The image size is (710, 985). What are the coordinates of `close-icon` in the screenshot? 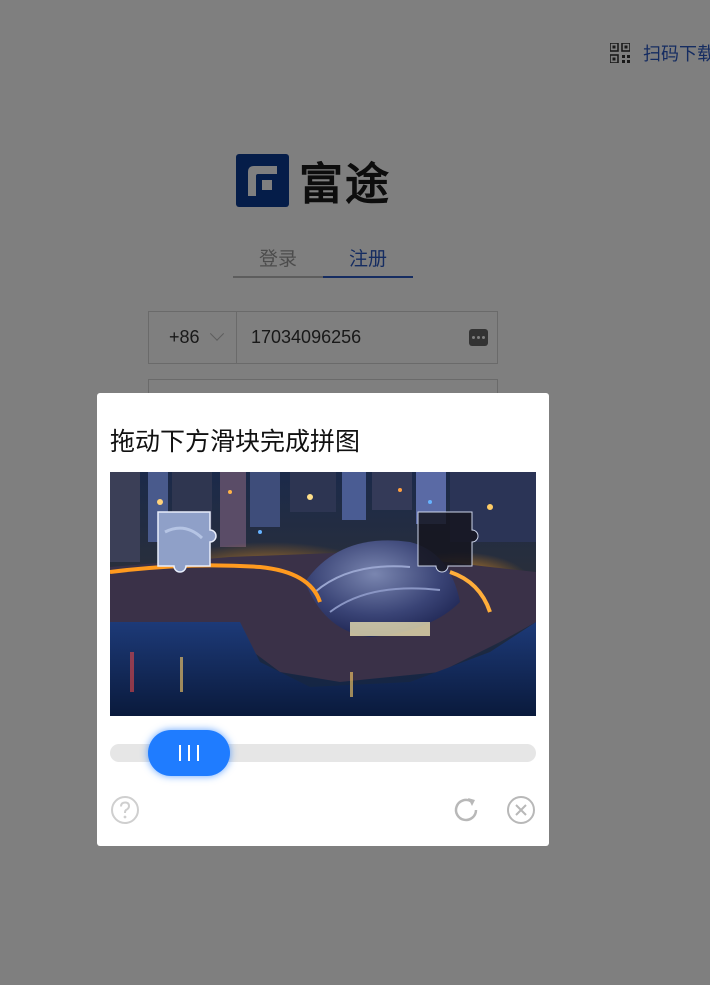 It's located at (521, 810).